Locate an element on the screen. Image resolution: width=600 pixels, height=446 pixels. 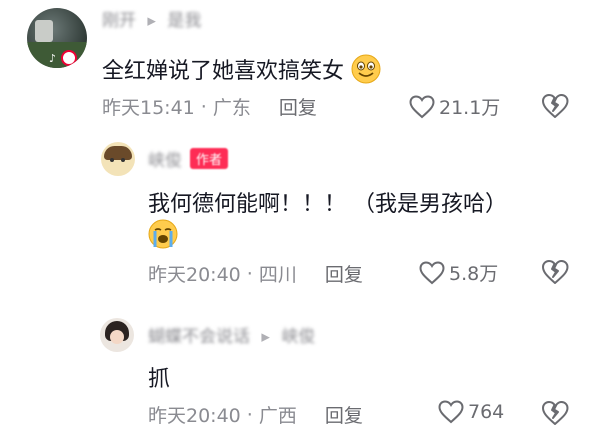
comment-username-row: 蝴蝶不会说话 ▸ 峡俊 is located at coordinates (231, 334).